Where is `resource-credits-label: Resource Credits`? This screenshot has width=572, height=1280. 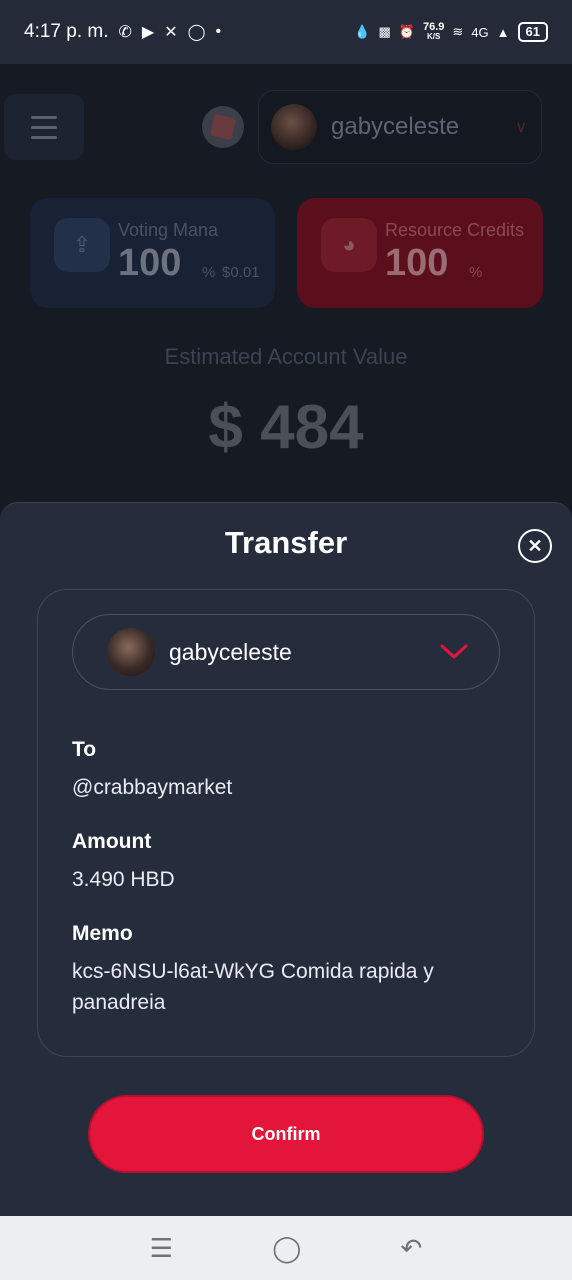
resource-credits-label: Resource Credits is located at coordinates (455, 230).